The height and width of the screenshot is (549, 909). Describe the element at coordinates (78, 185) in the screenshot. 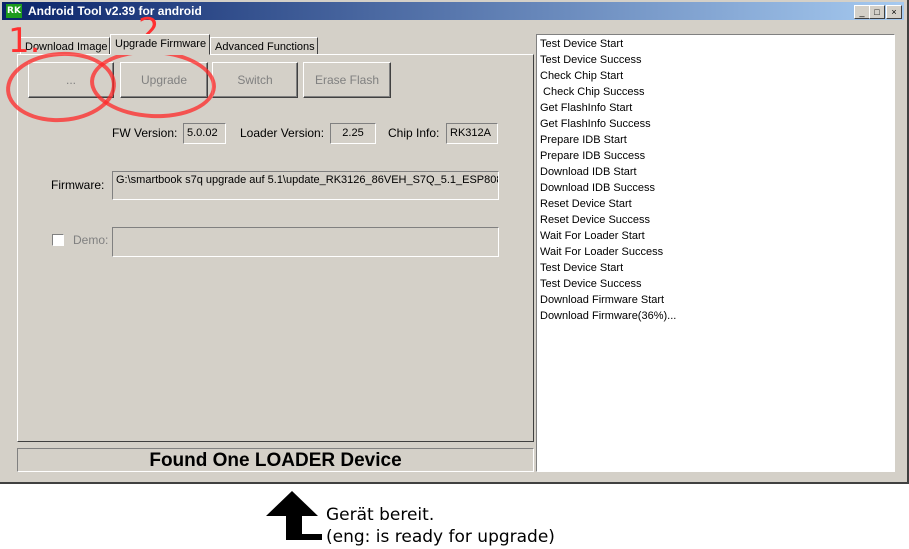

I see `firmware-label: Firmware:` at that location.